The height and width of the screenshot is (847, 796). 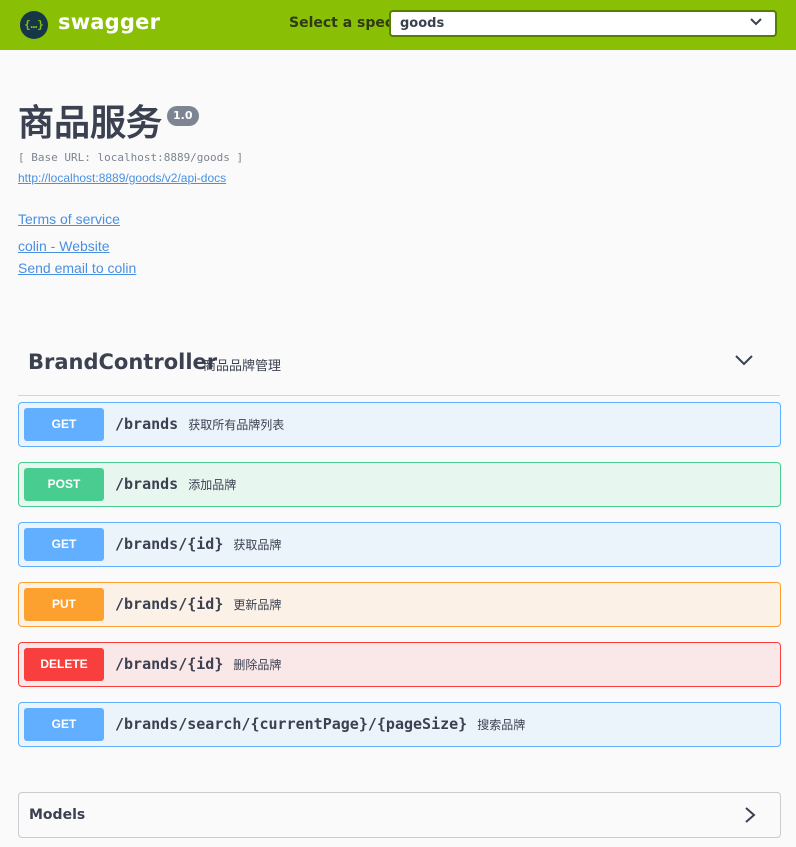 What do you see at coordinates (122, 178) in the screenshot?
I see `api-docs-link: http://localhost:8889/goods/v2/api-docs` at bounding box center [122, 178].